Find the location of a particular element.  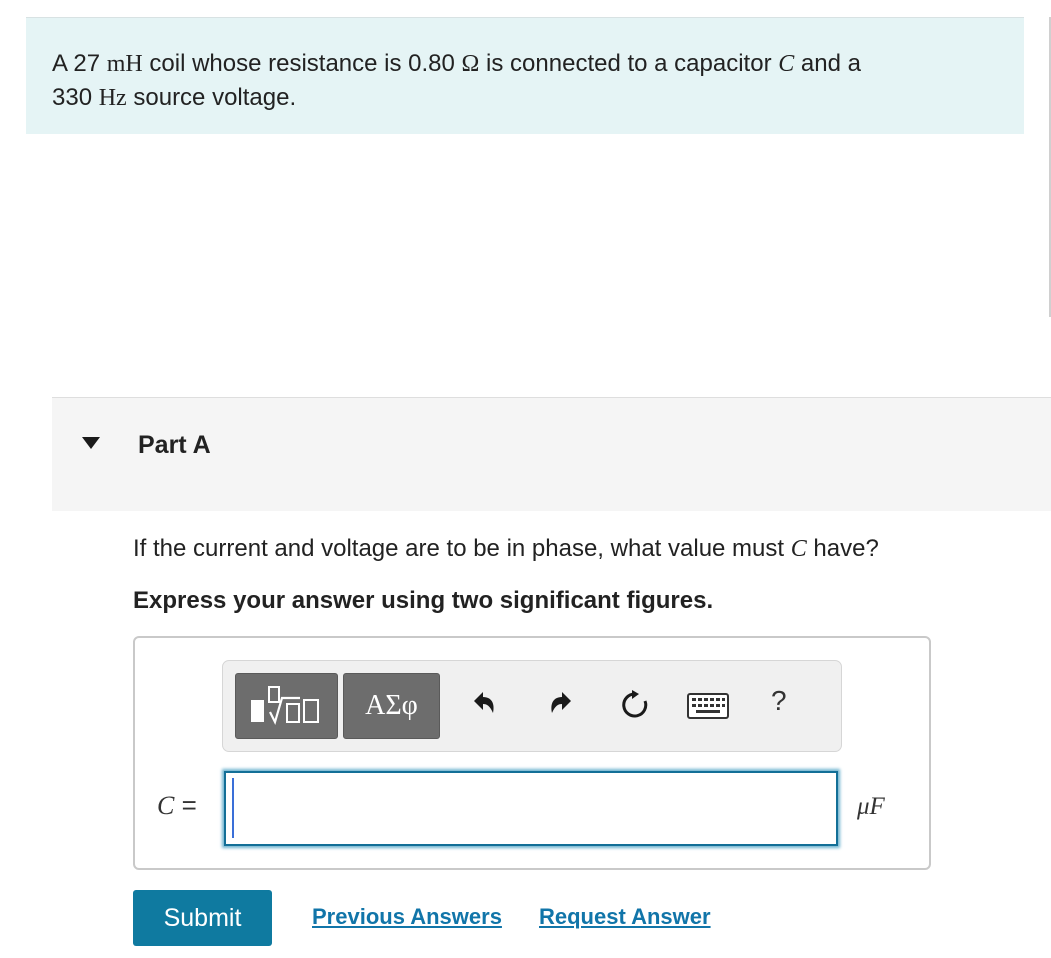

answer-variable: C is located at coordinates (166, 805).